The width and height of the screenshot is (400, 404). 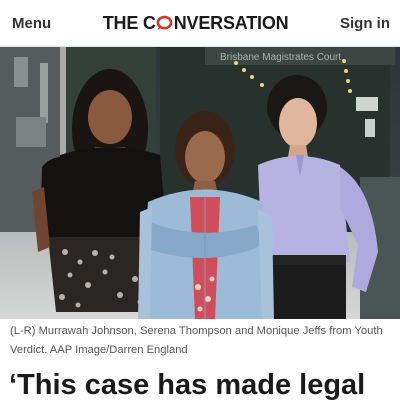 What do you see at coordinates (31, 23) in the screenshot?
I see `menu-button: Menu` at bounding box center [31, 23].